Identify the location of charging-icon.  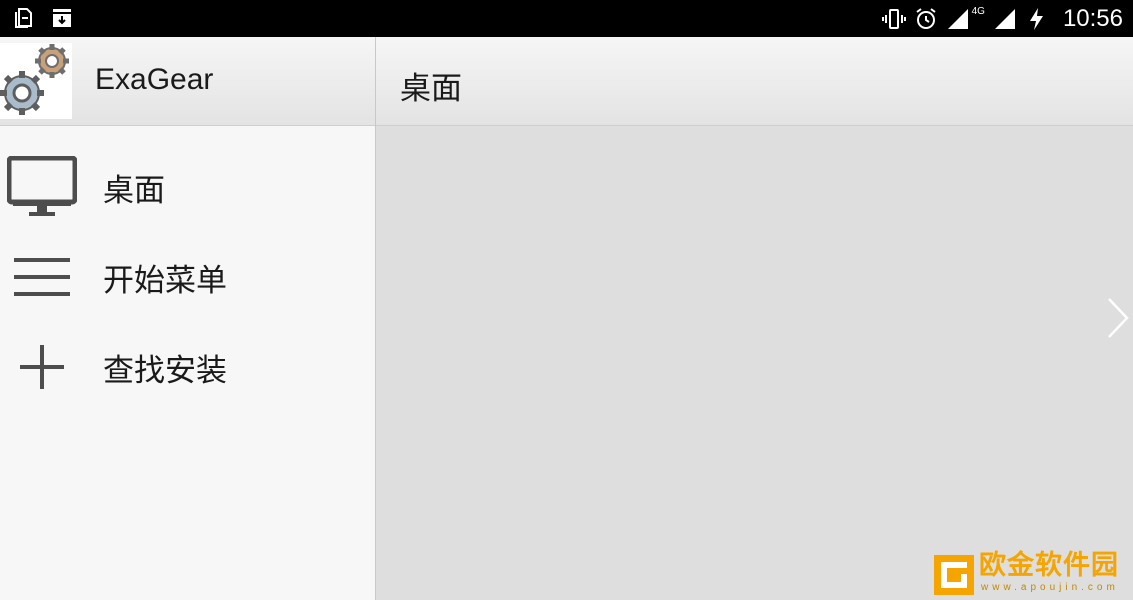
(1037, 19).